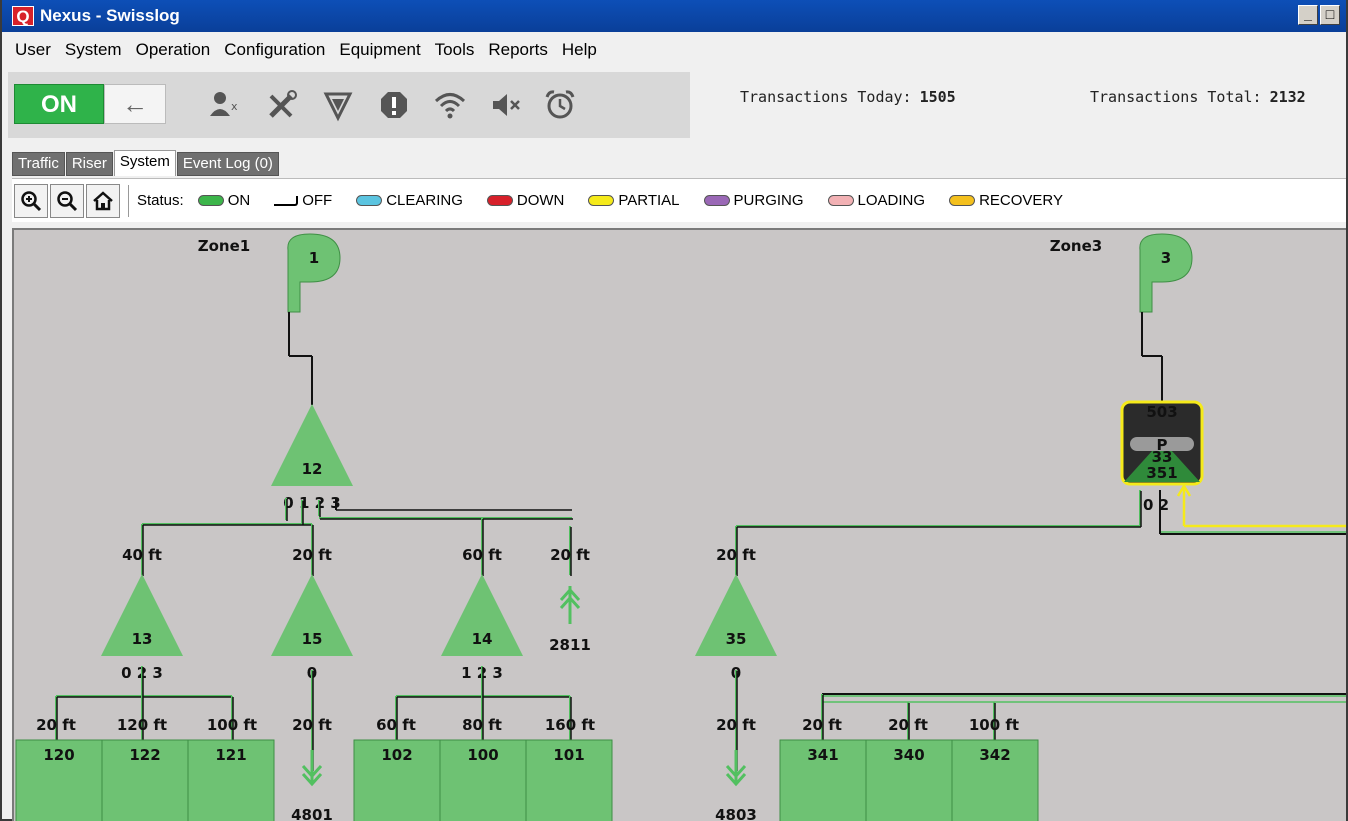 The width and height of the screenshot is (1348, 821). Describe the element at coordinates (317, 200) in the screenshot. I see `legend-label: OFF` at that location.